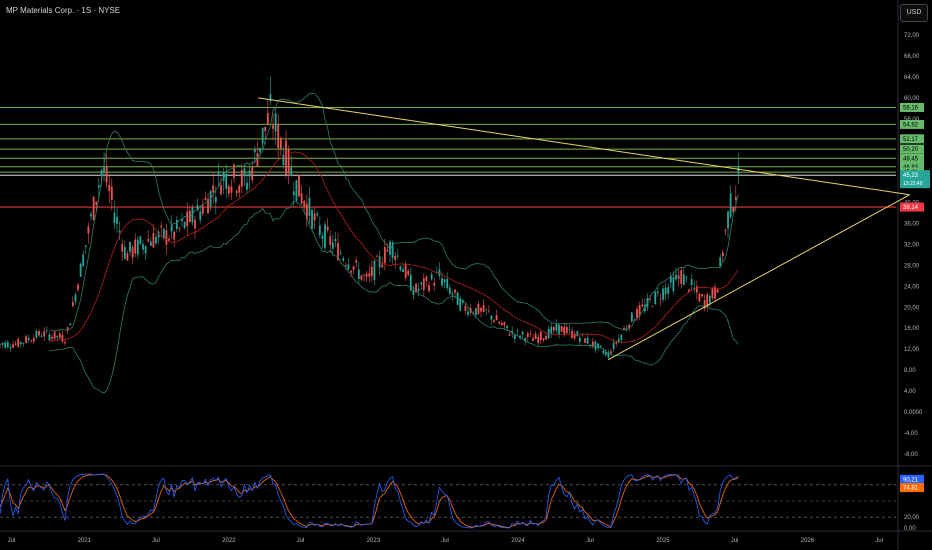 Image resolution: width=932 pixels, height=550 pixels. I want to click on price-tick-label: -4,00, so click(911, 434).